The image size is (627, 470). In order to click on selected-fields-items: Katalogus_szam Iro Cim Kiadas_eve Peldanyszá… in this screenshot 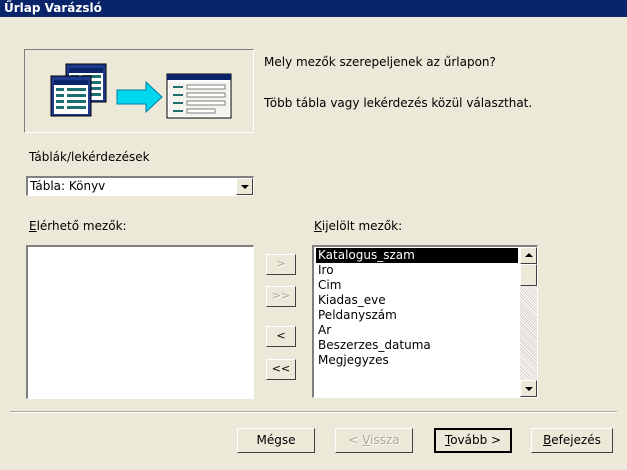, I will do `click(417, 308)`.